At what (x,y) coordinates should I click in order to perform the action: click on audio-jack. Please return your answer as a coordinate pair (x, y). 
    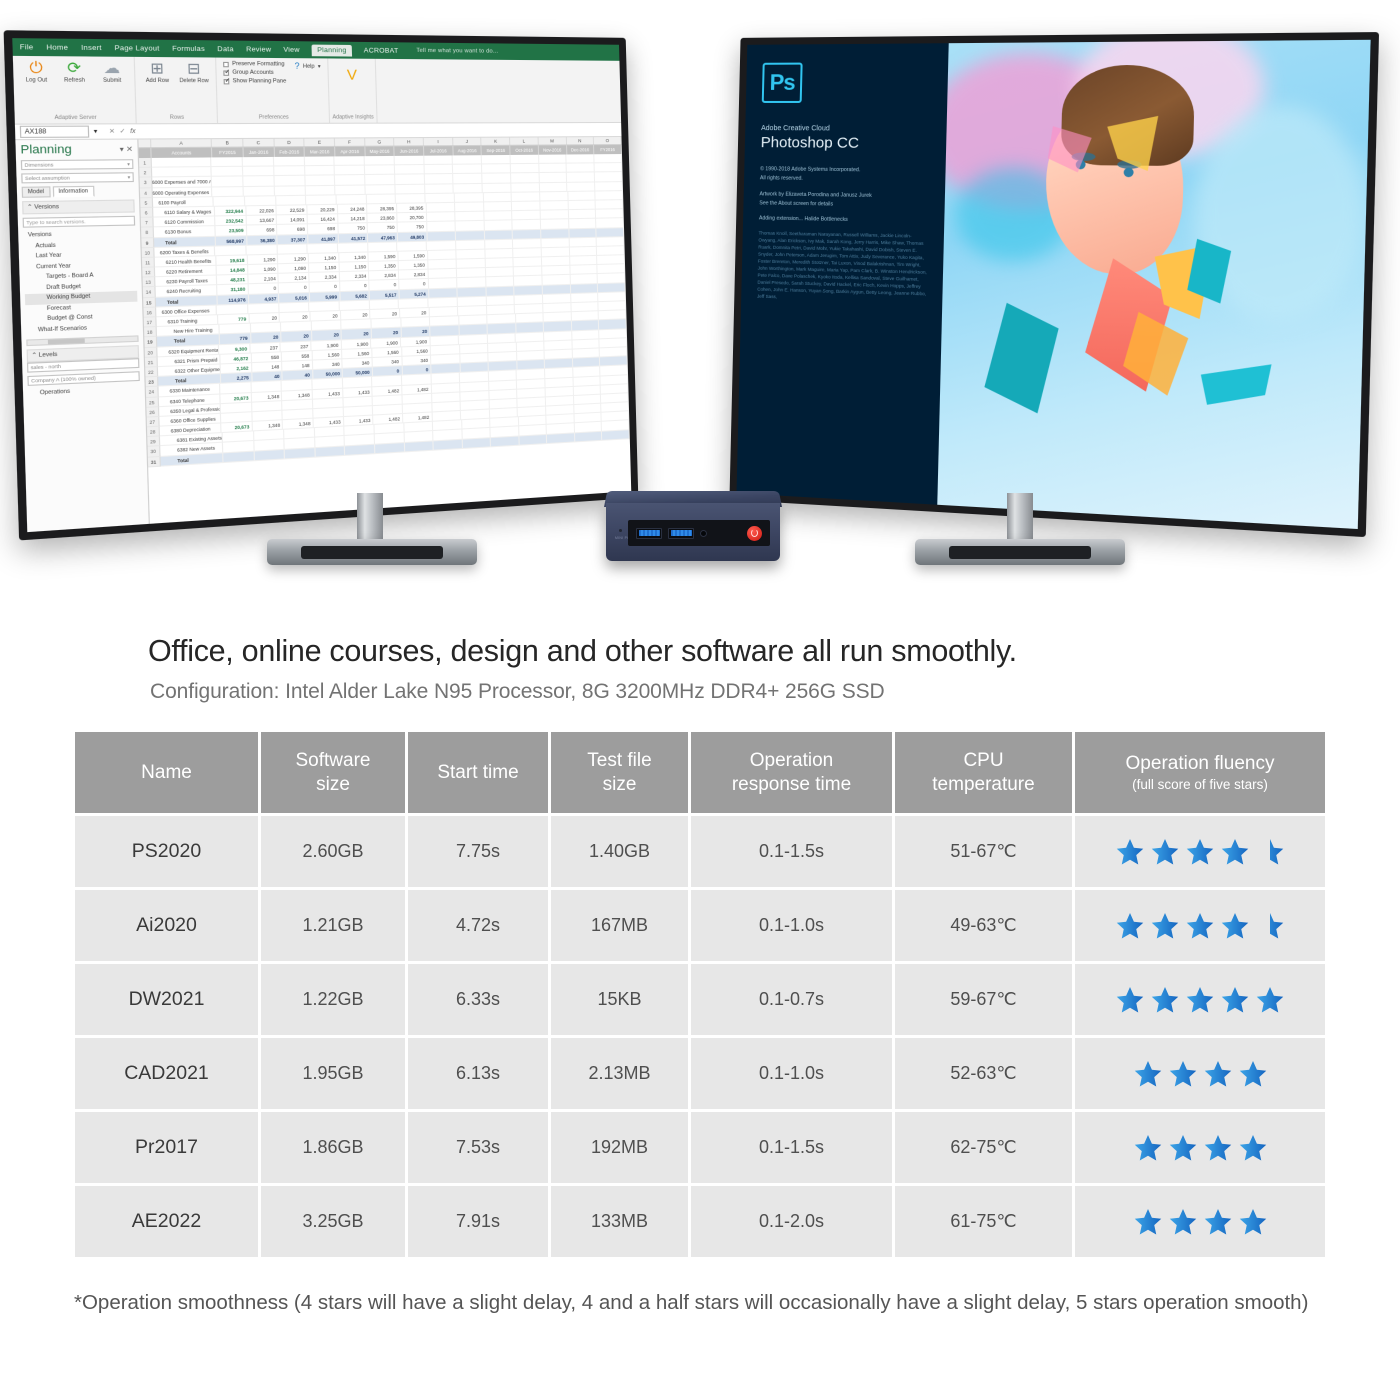
    Looking at the image, I should click on (703, 533).